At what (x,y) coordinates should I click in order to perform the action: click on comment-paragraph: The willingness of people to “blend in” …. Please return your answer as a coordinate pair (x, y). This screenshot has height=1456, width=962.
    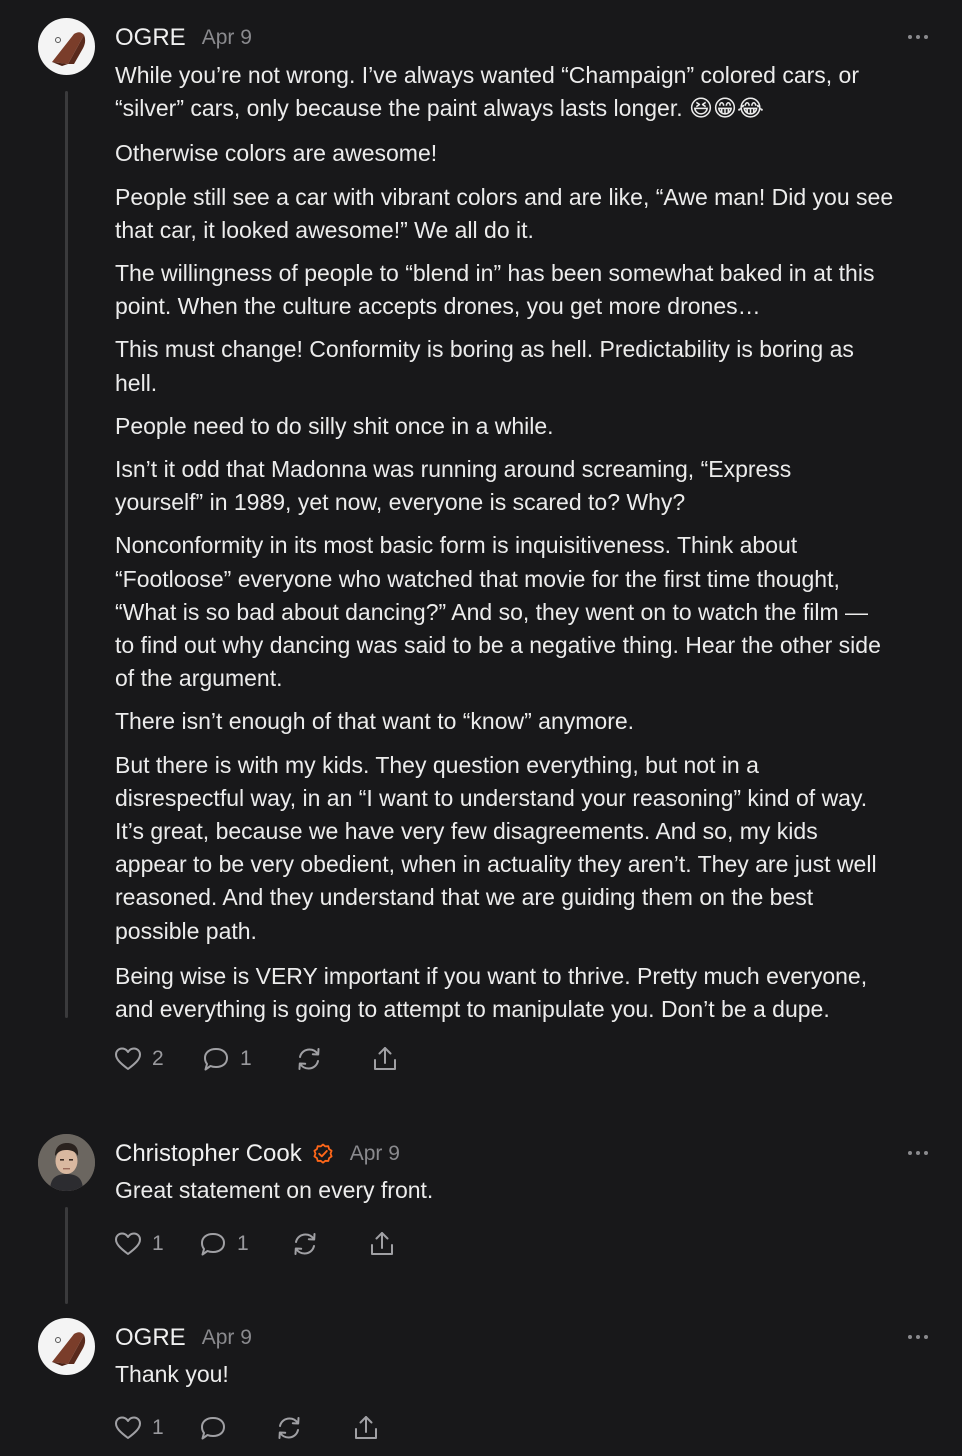
    Looking at the image, I should click on (495, 290).